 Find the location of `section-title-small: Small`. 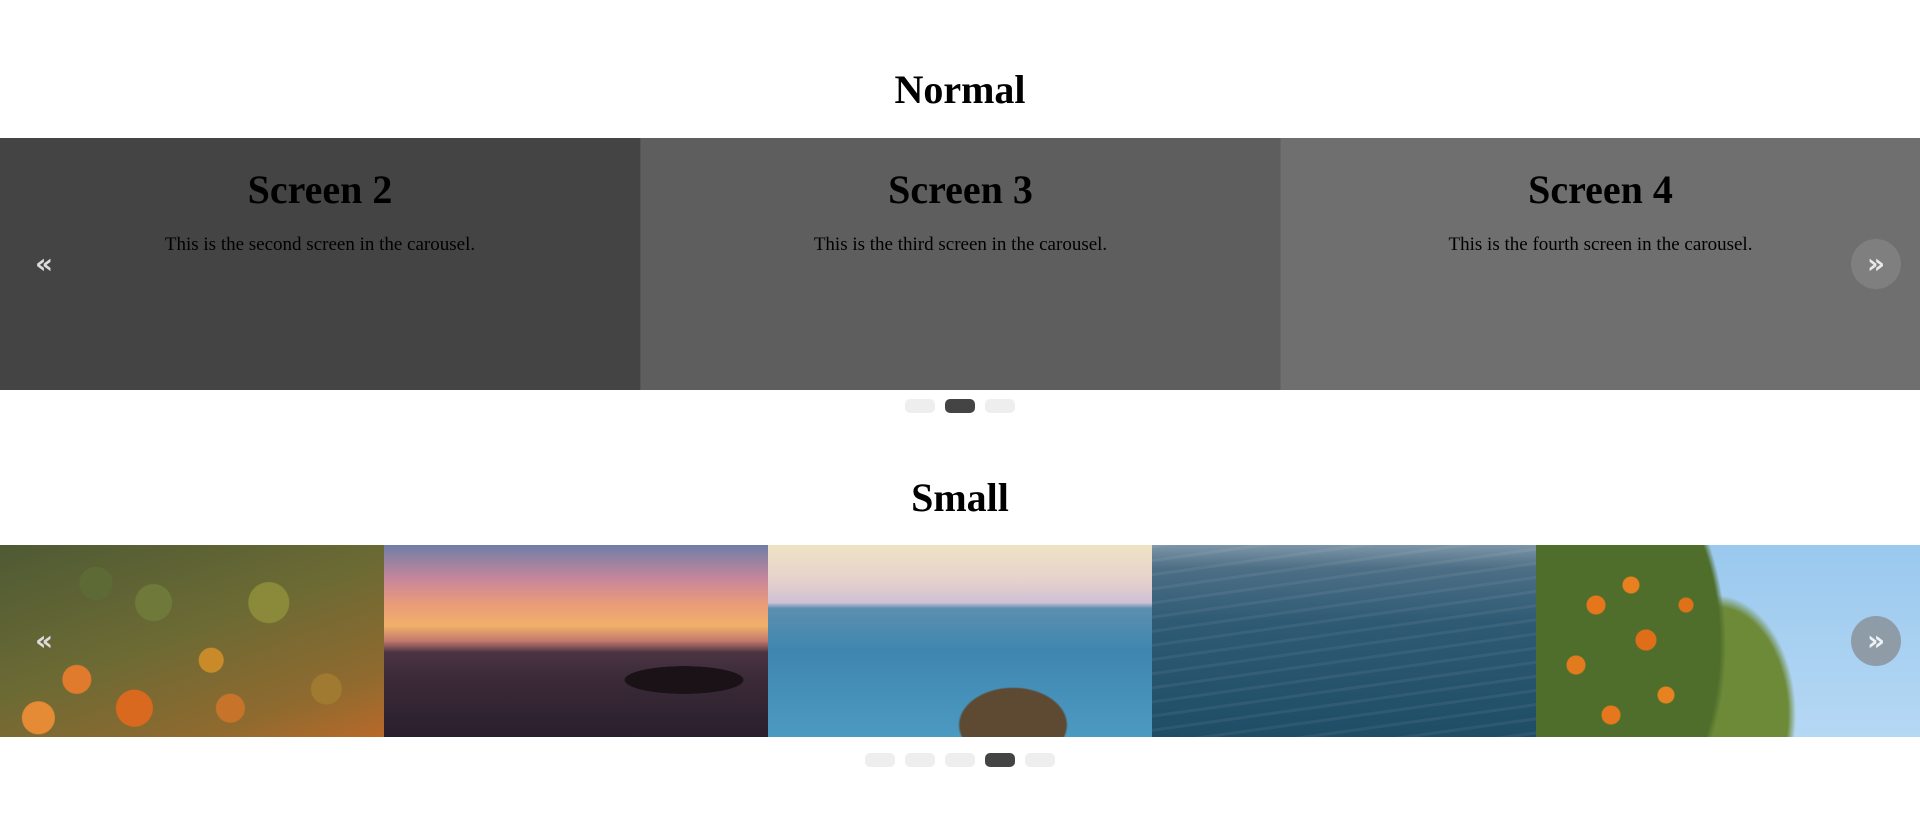

section-title-small: Small is located at coordinates (960, 497).